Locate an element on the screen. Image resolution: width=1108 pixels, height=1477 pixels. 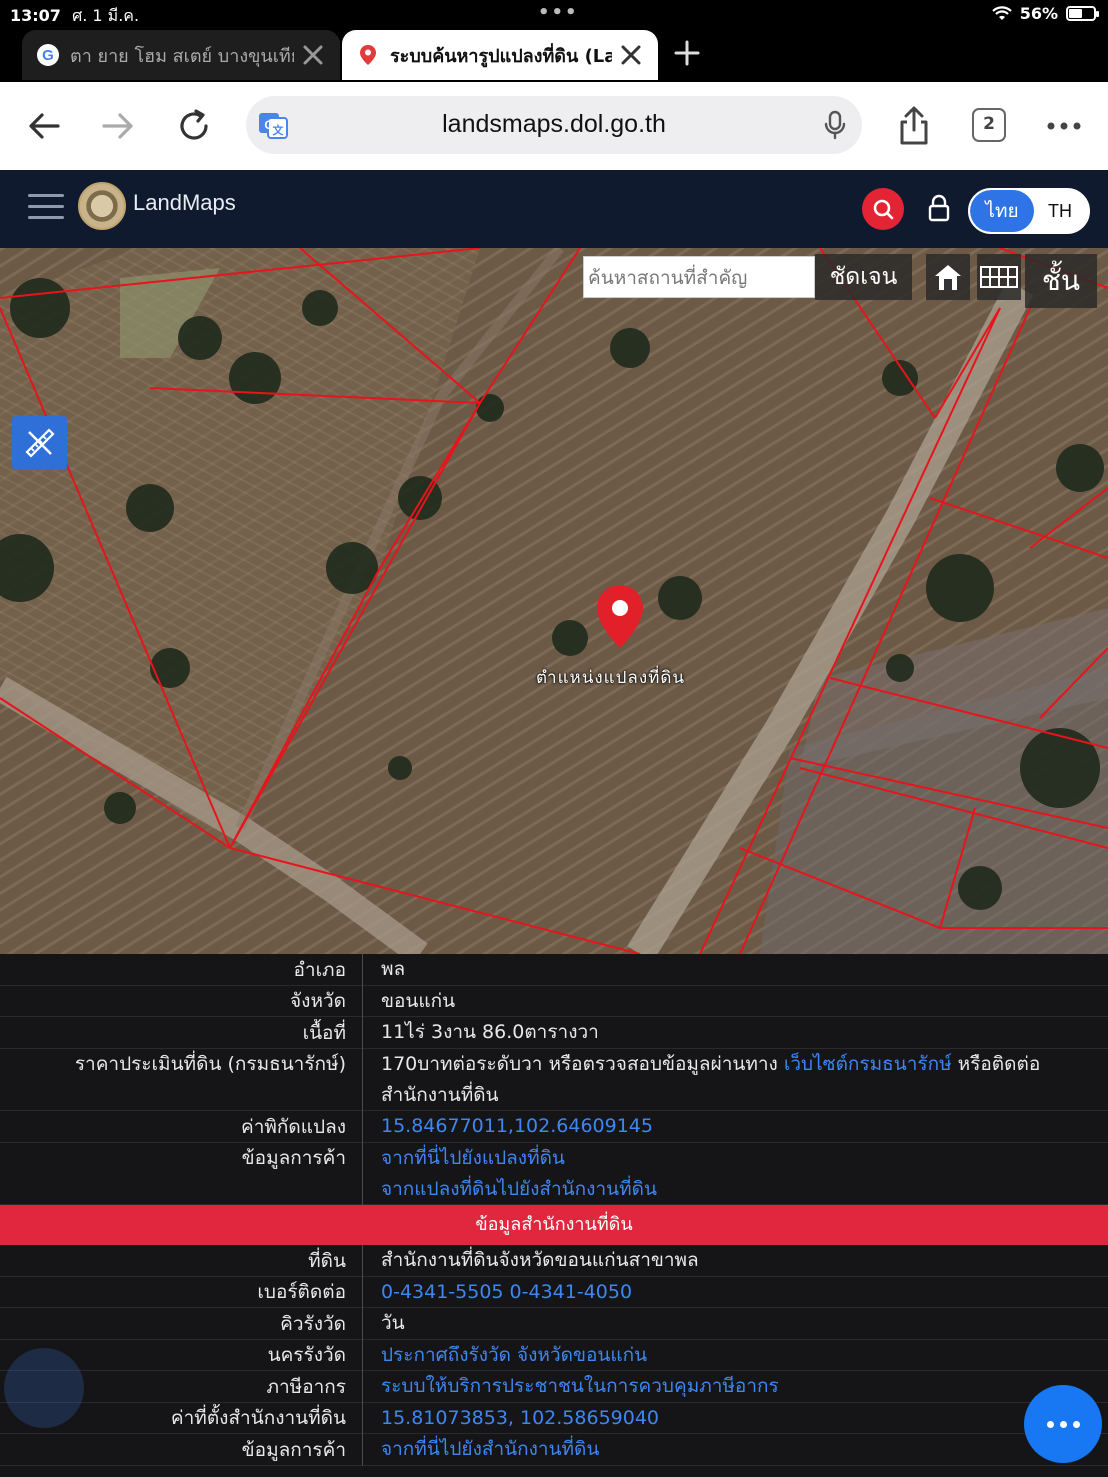
battery-icon is located at coordinates (1082, 13).